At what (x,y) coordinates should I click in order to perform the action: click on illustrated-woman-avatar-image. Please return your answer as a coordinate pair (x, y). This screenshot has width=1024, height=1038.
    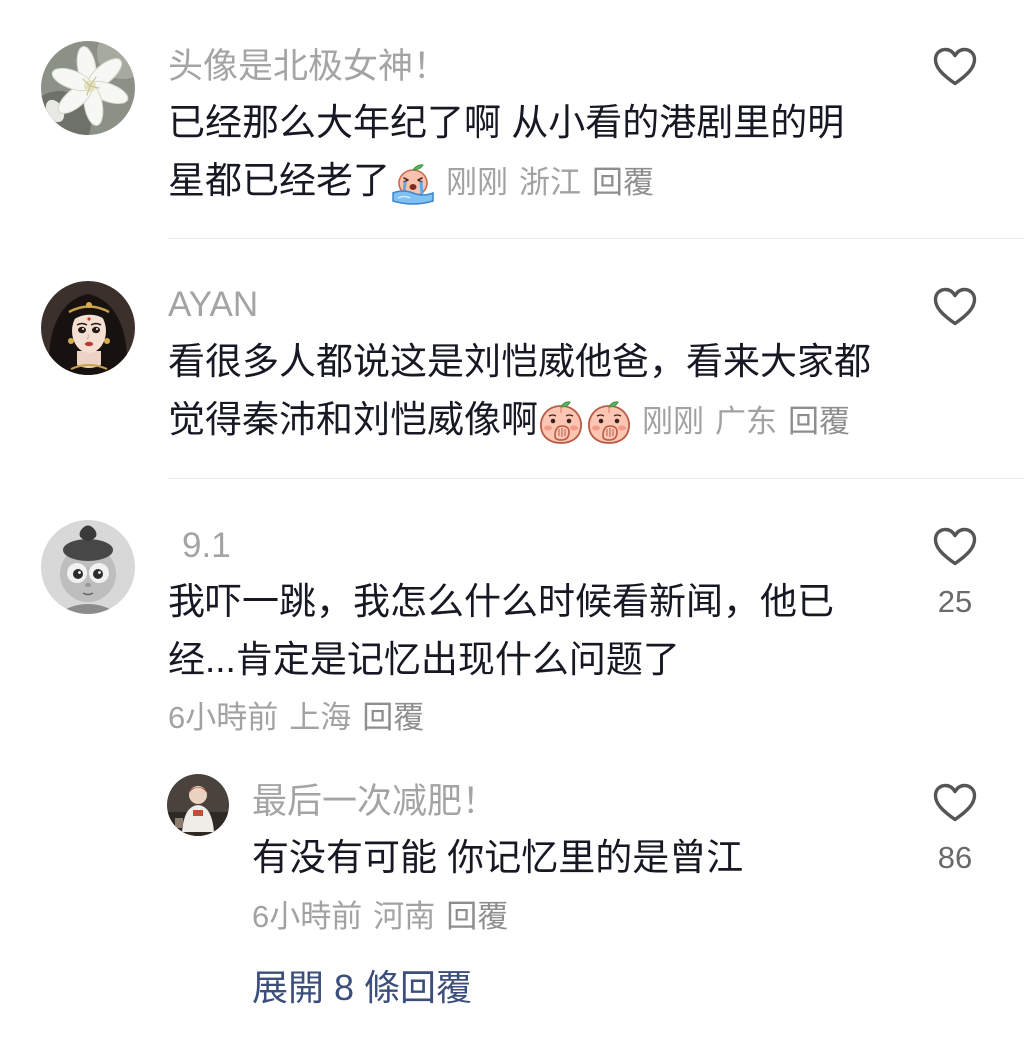
    Looking at the image, I should click on (88, 328).